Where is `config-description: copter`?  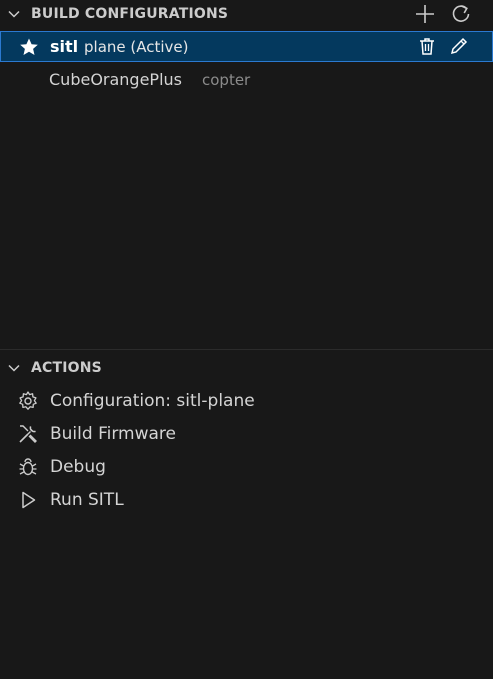
config-description: copter is located at coordinates (226, 79).